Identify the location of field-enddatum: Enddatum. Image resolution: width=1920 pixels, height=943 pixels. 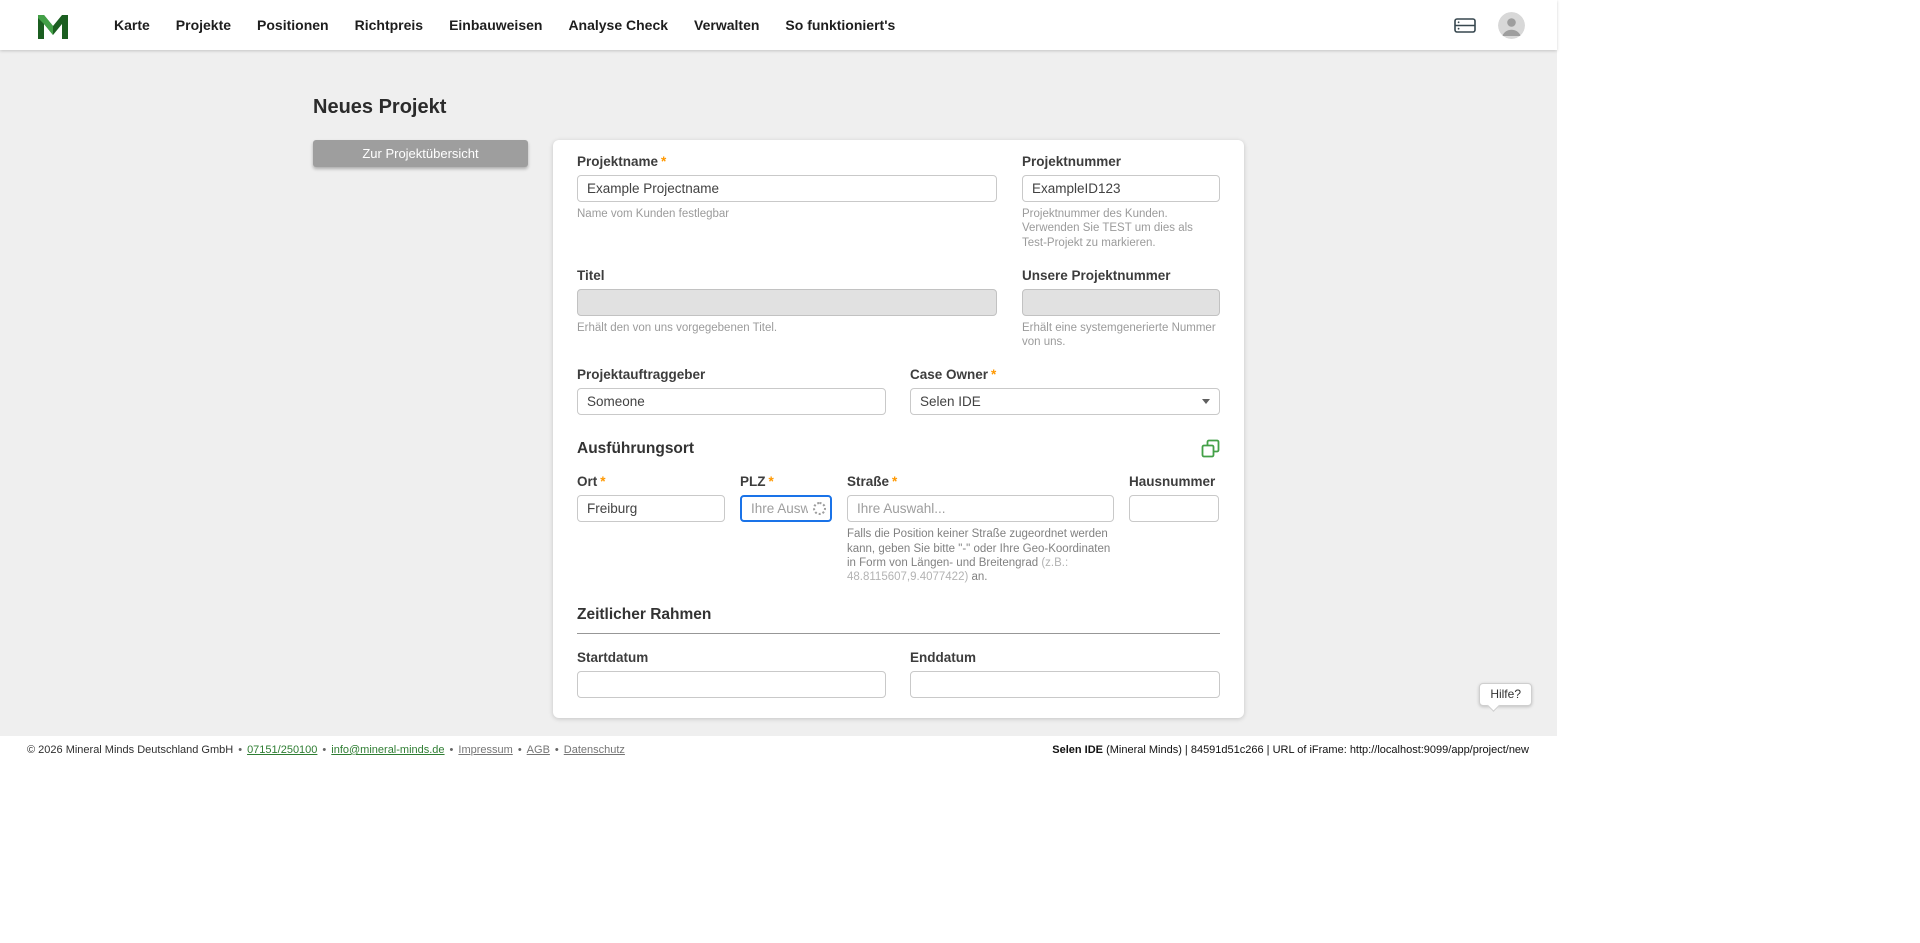
(1065, 674).